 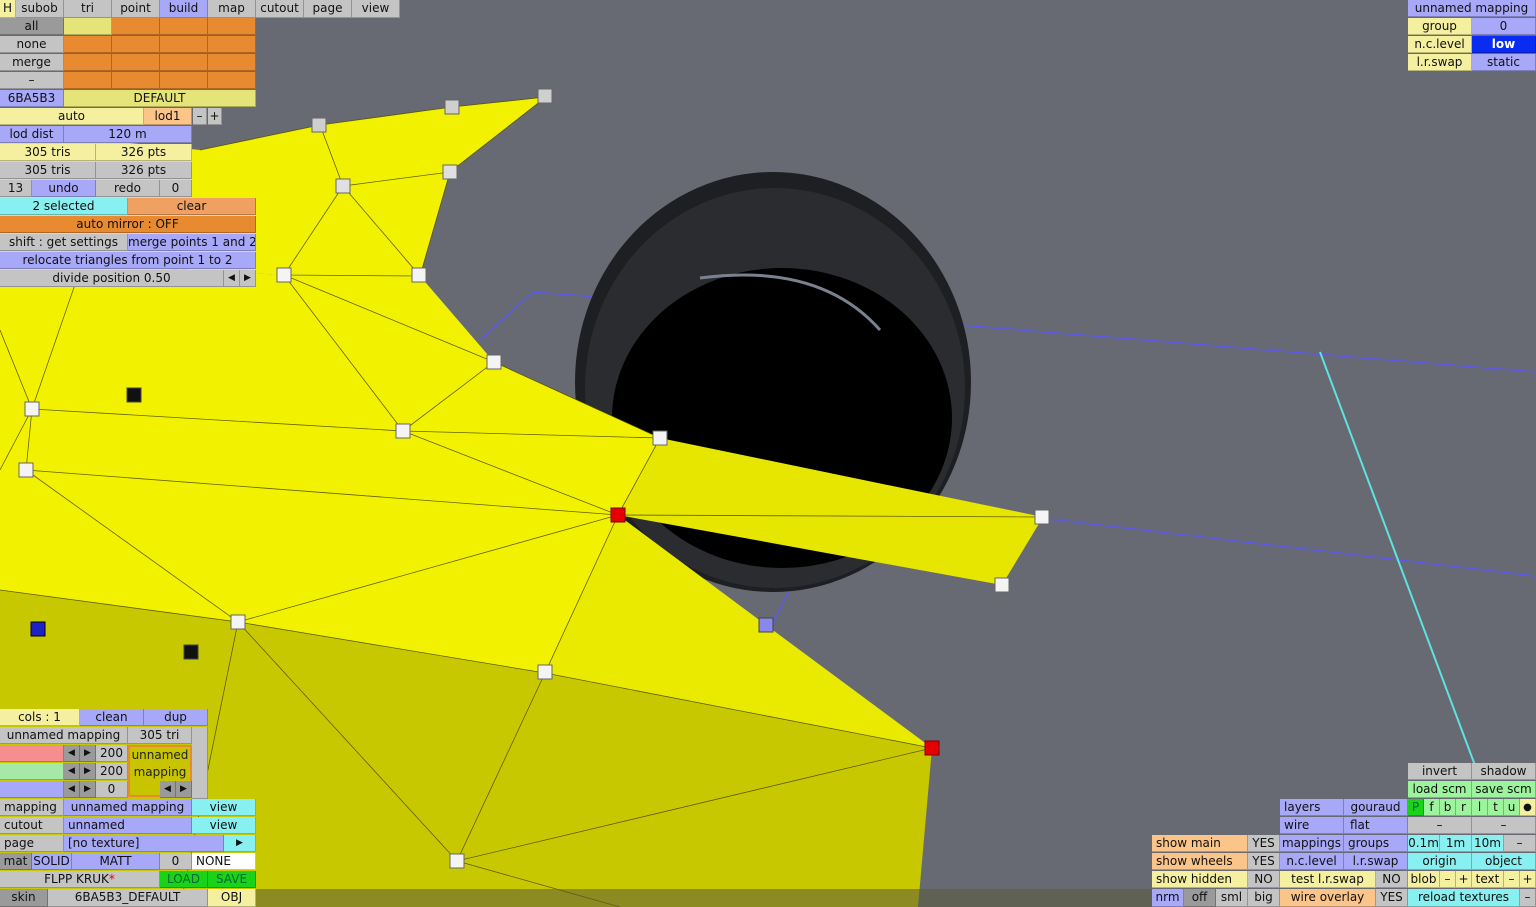 I want to click on nclevel-button: n.c.level, so click(x=1312, y=861).